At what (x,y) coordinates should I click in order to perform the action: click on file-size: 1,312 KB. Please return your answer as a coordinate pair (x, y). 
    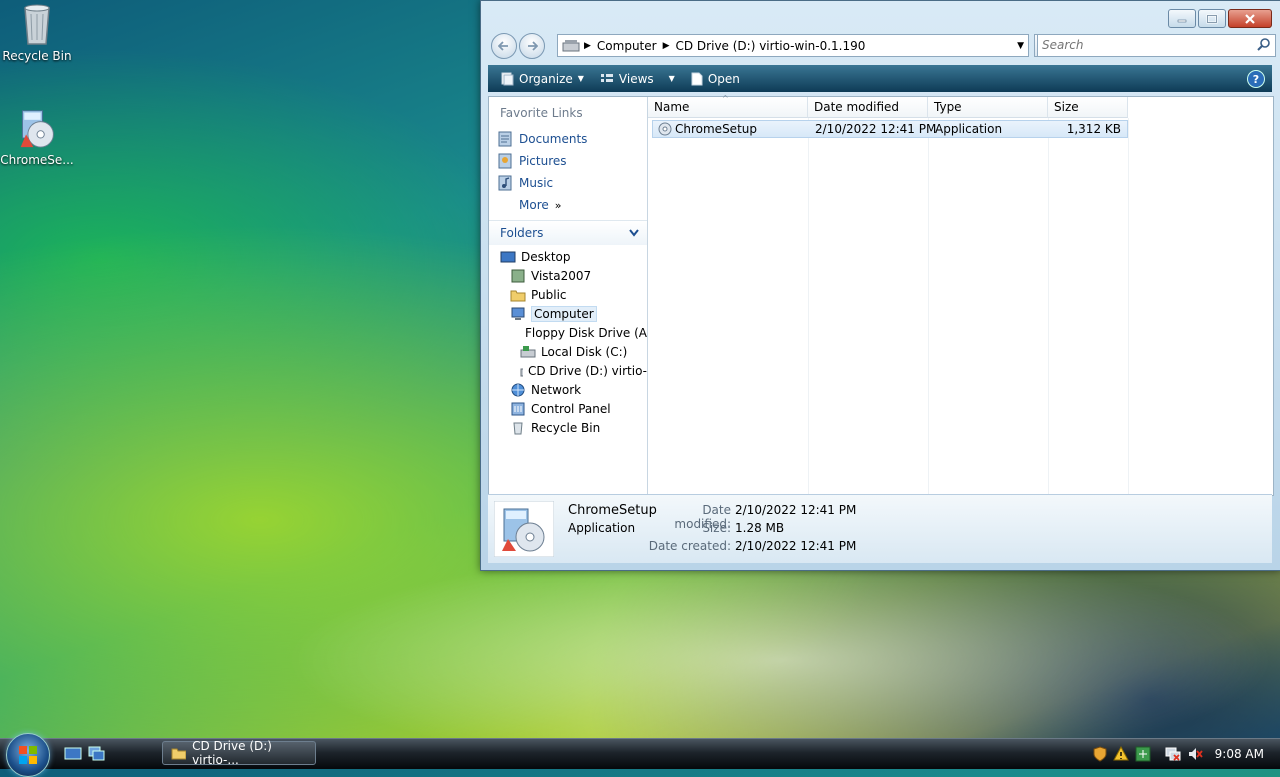
    Looking at the image, I should click on (1093, 129).